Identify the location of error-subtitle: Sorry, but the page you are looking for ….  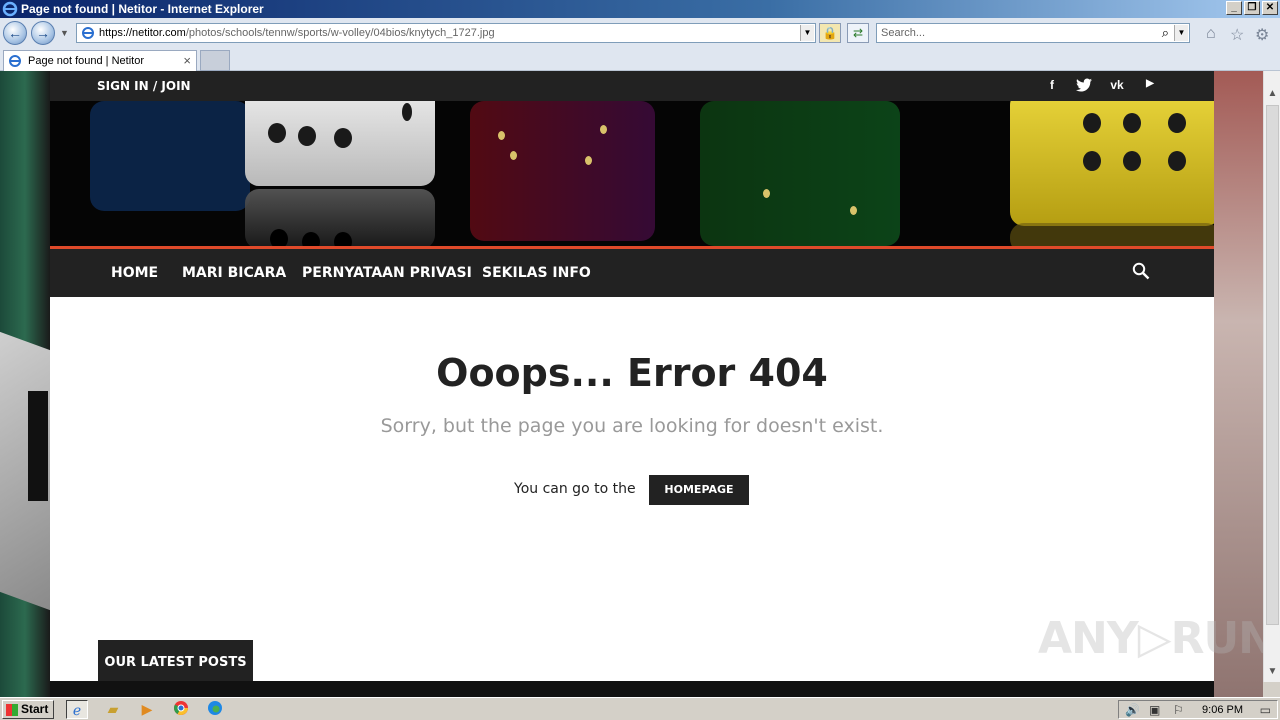
(632, 426).